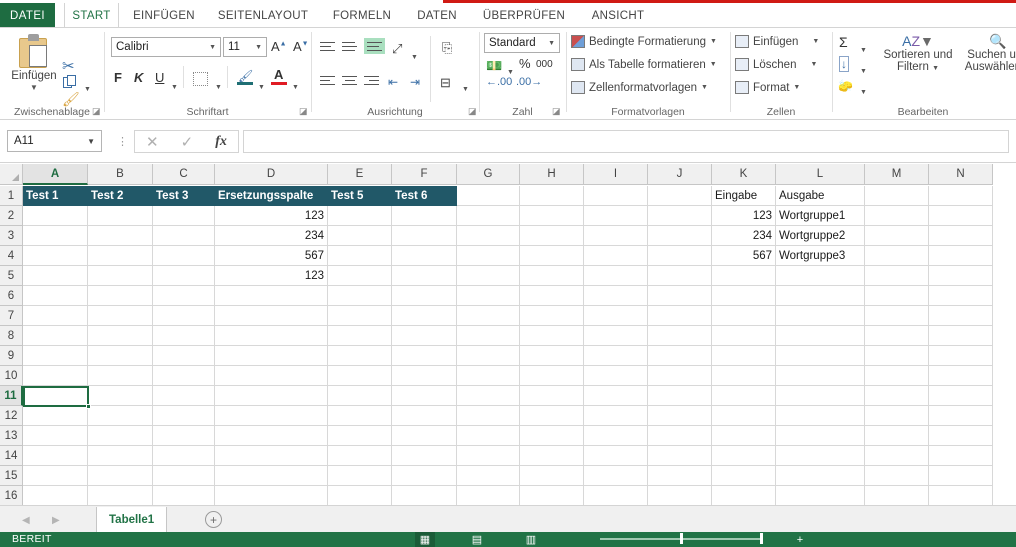  I want to click on cell-J8, so click(680, 336).